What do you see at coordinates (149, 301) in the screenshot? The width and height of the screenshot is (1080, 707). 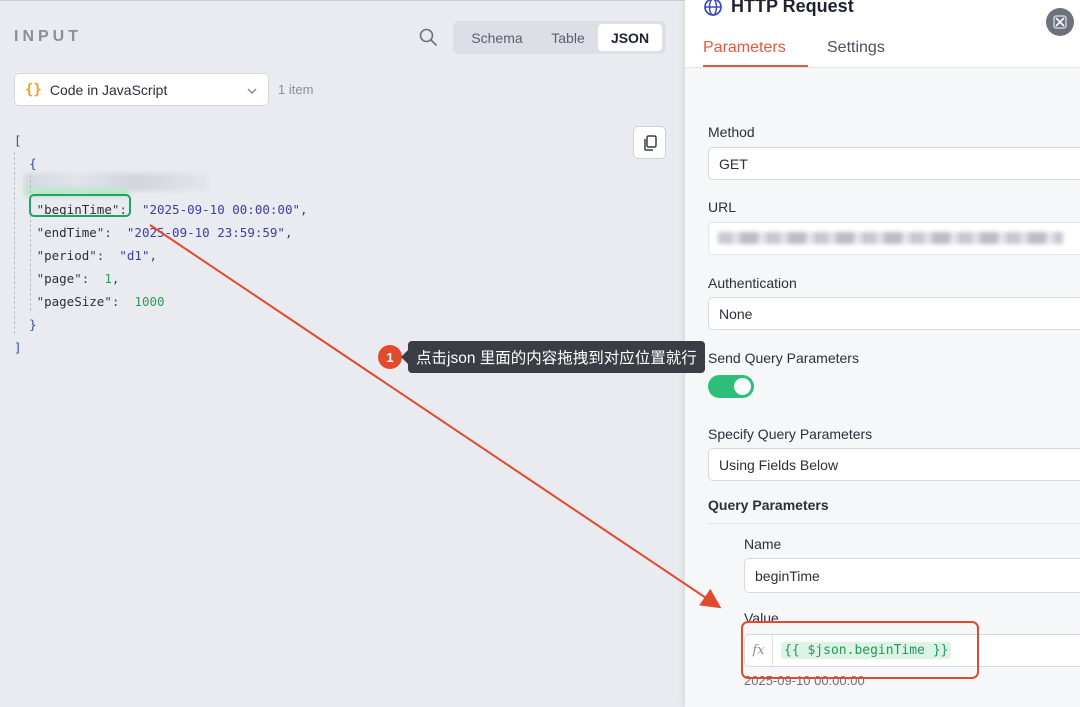 I see `json-value: 1000` at bounding box center [149, 301].